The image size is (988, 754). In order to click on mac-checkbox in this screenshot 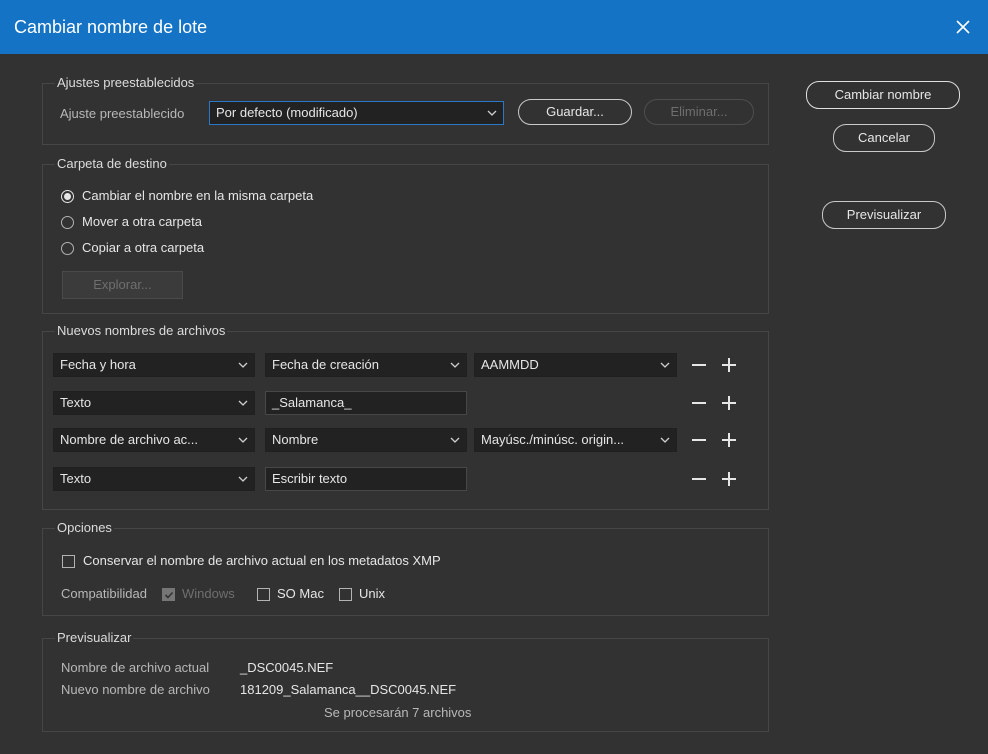, I will do `click(263, 594)`.